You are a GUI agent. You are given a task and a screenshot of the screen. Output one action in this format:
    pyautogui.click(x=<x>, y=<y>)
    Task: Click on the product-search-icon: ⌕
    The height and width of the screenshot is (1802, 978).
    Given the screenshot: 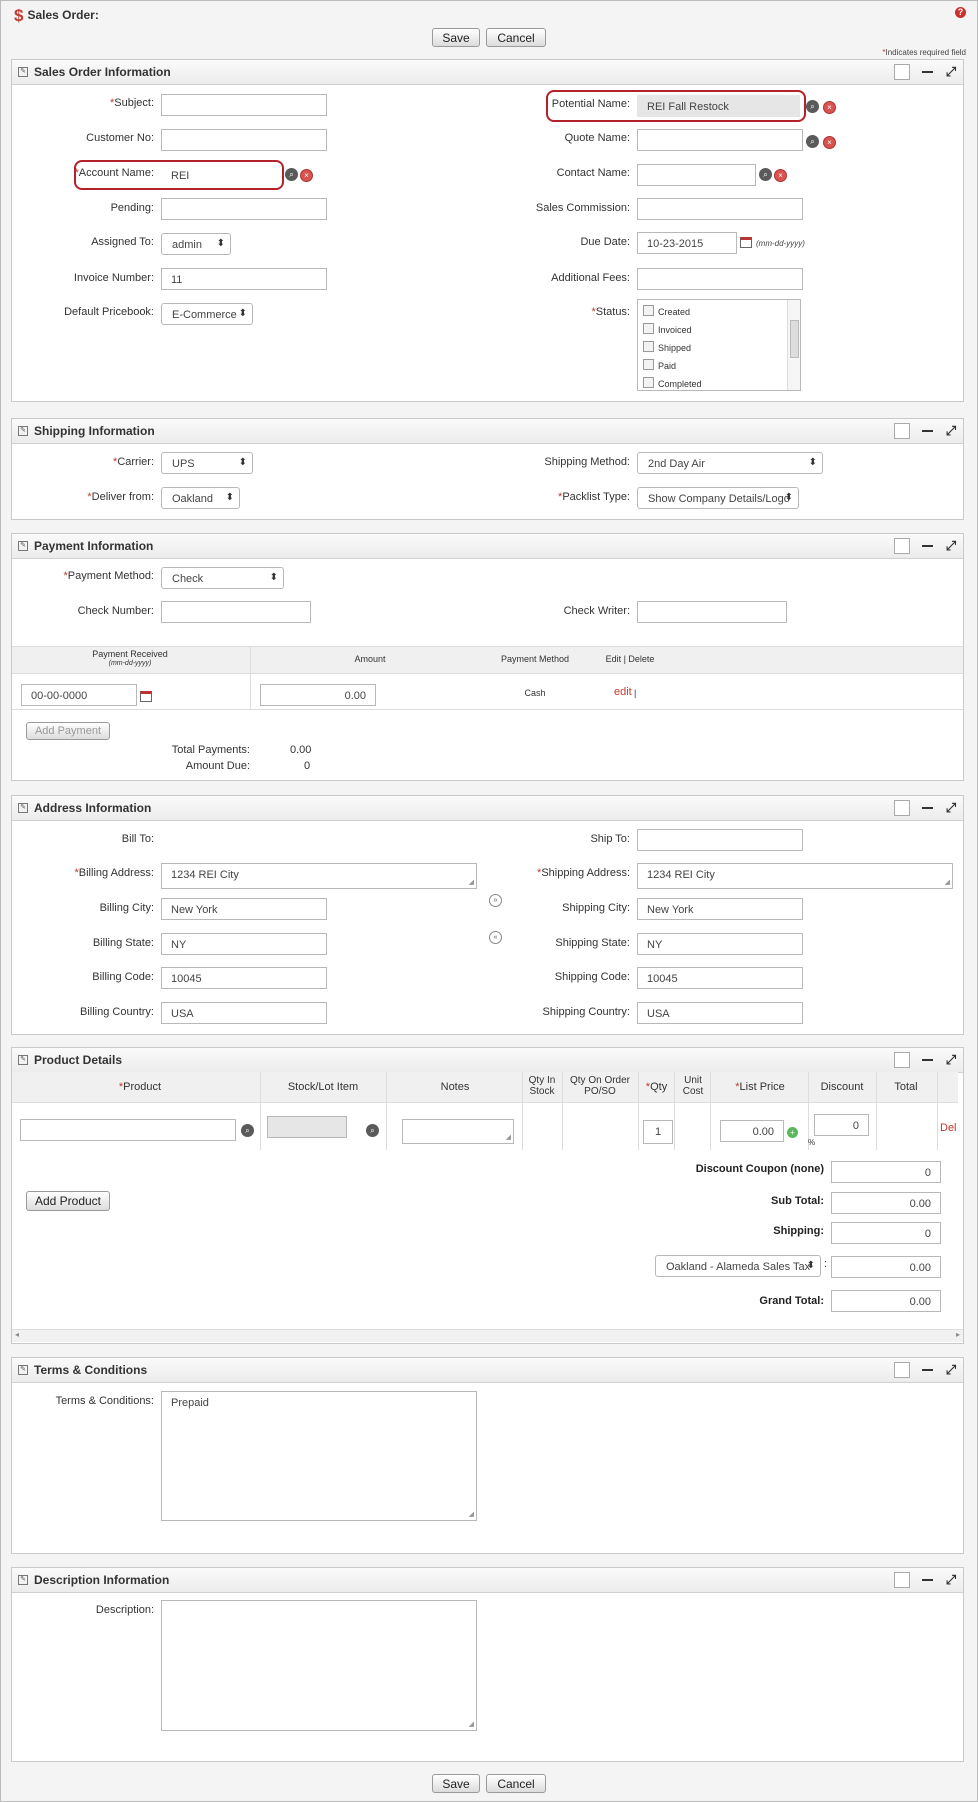 What is the action you would take?
    pyautogui.click(x=247, y=1130)
    